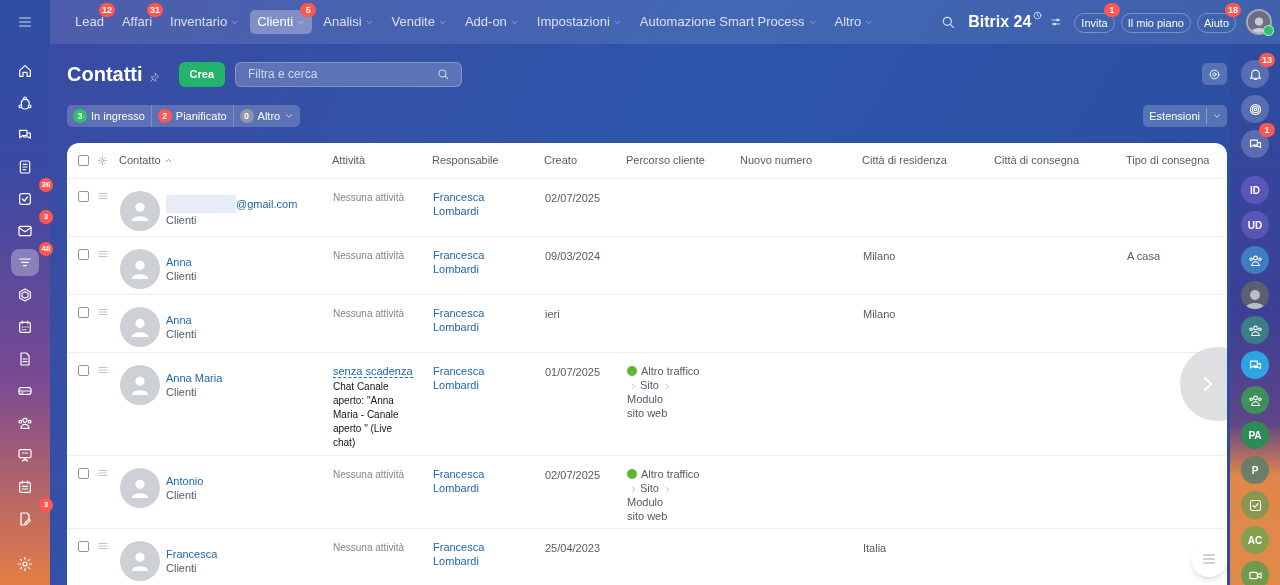 Image resolution: width=1280 pixels, height=585 pixels. I want to click on counter-filter: 2 Pianificato, so click(191, 116).